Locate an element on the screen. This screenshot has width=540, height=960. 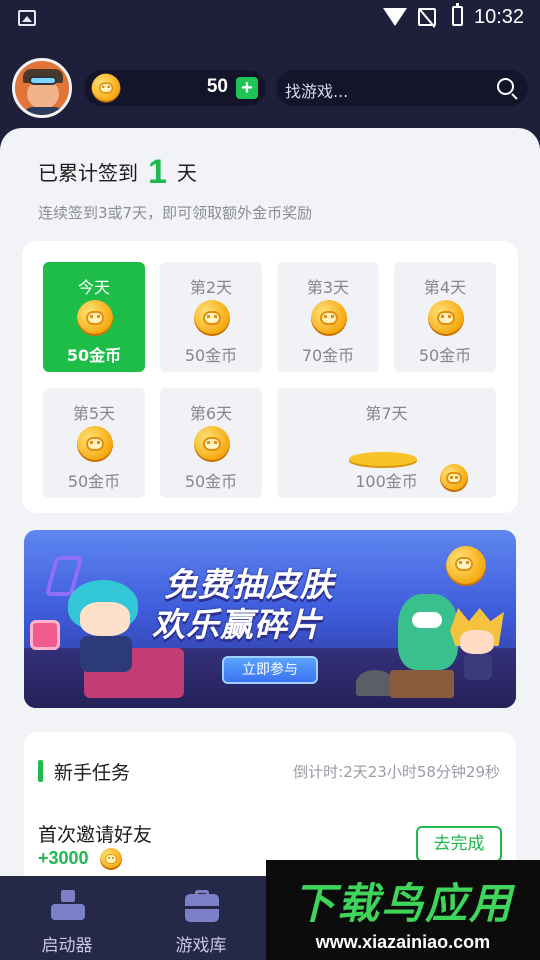
day-label: 第3天 is located at coordinates (328, 287).